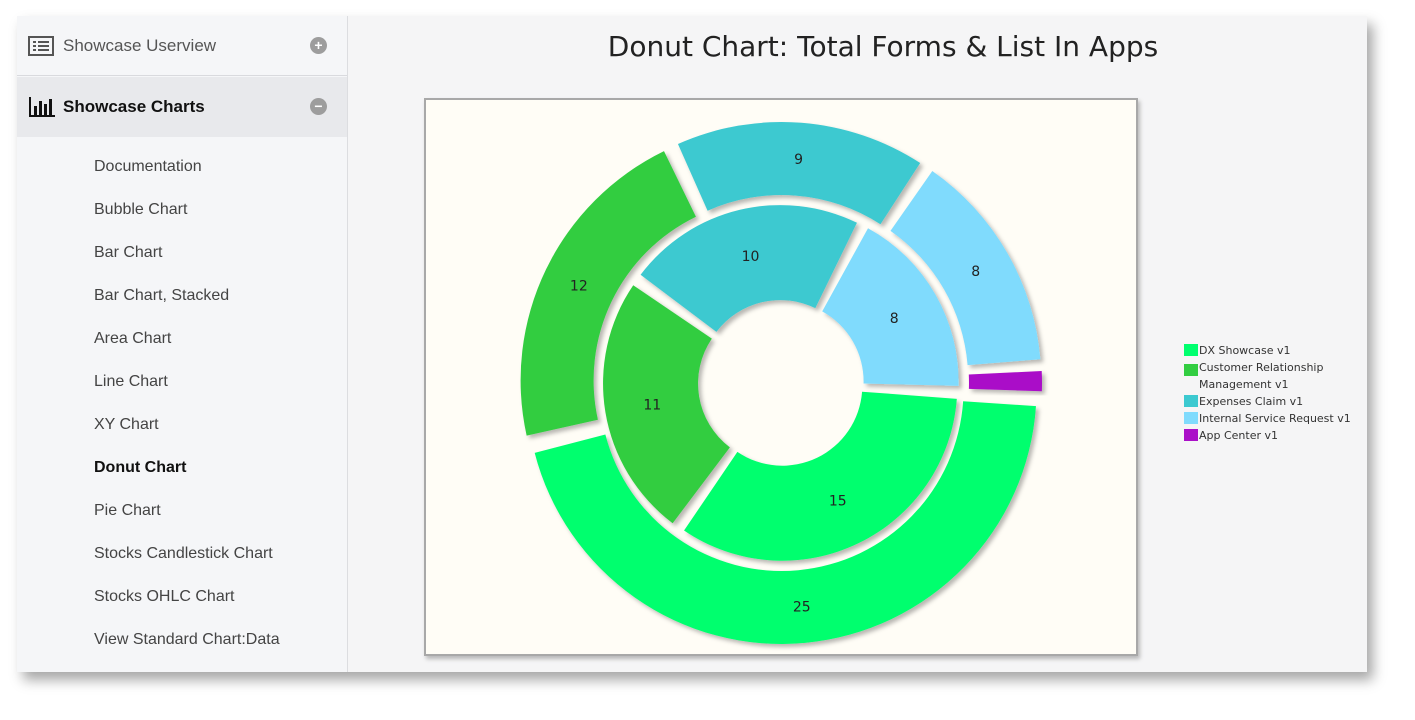 This screenshot has width=1415, height=720. Describe the element at coordinates (127, 511) in the screenshot. I see `sidebar-item-pie-chart: Pie Chart` at that location.